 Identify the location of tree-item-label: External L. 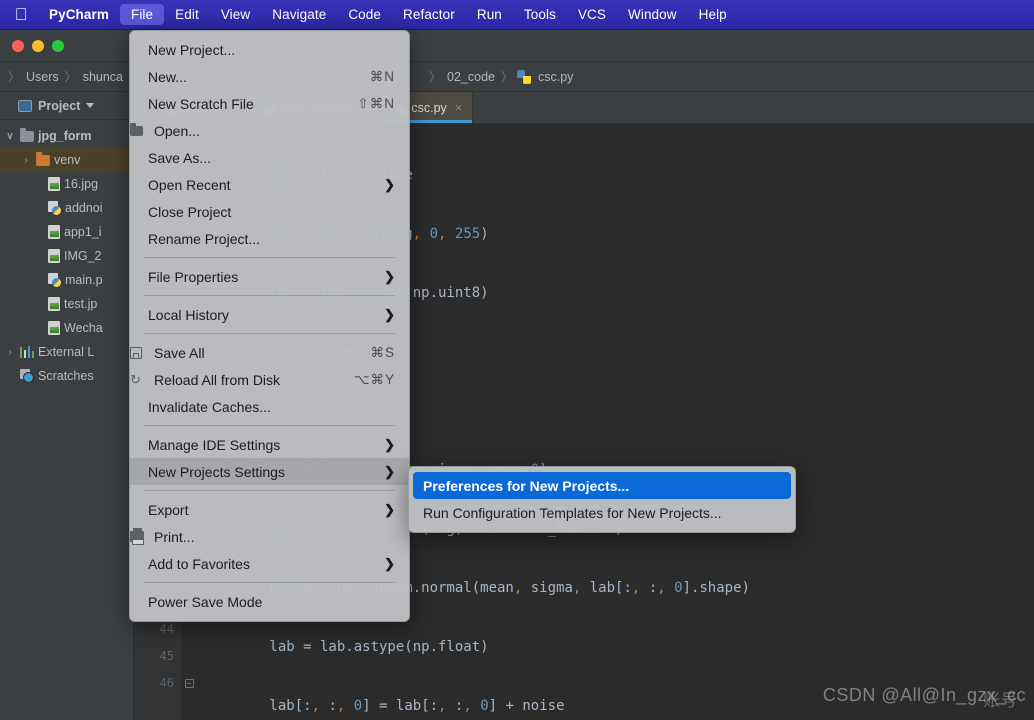
(66, 352).